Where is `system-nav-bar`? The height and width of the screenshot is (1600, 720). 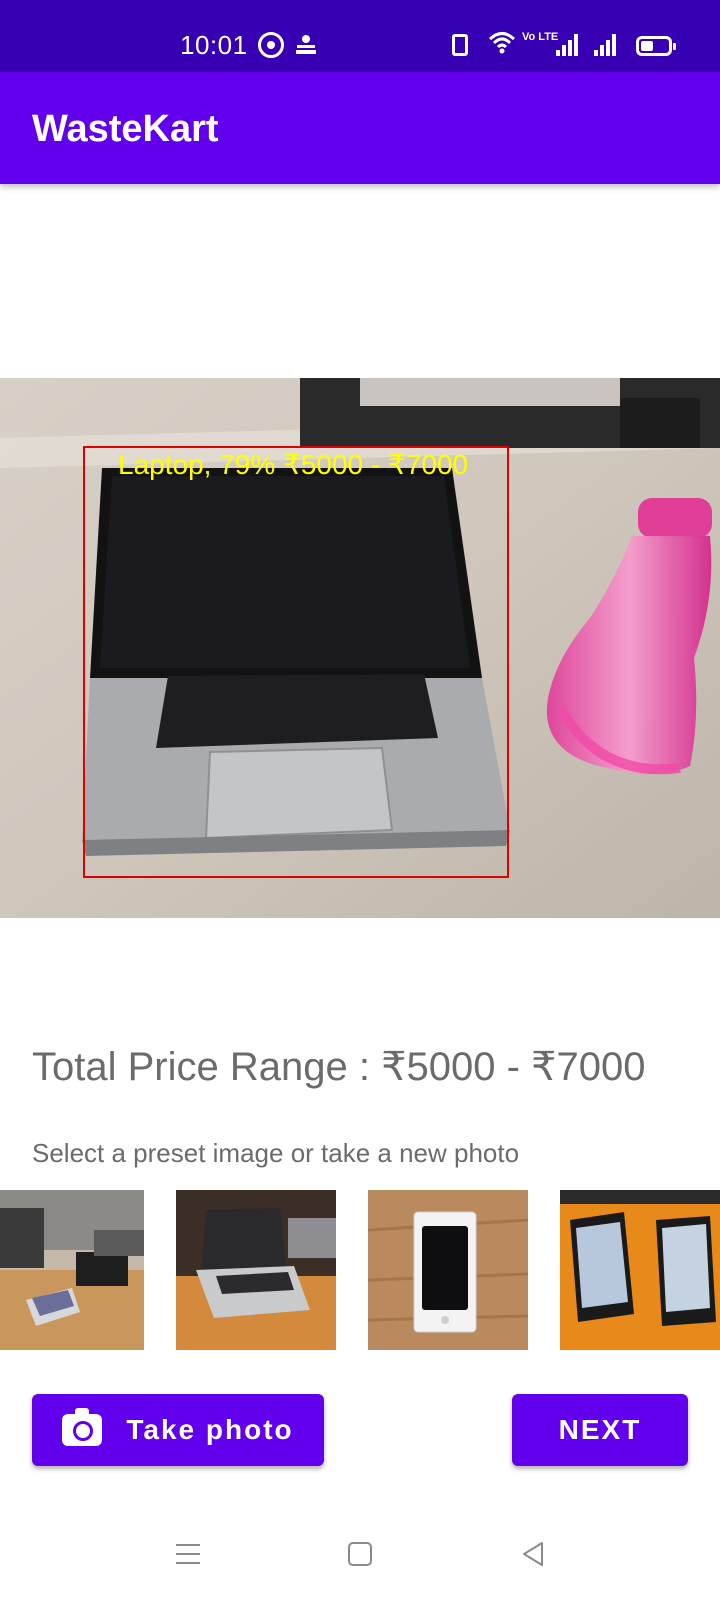
system-nav-bar is located at coordinates (360, 1554).